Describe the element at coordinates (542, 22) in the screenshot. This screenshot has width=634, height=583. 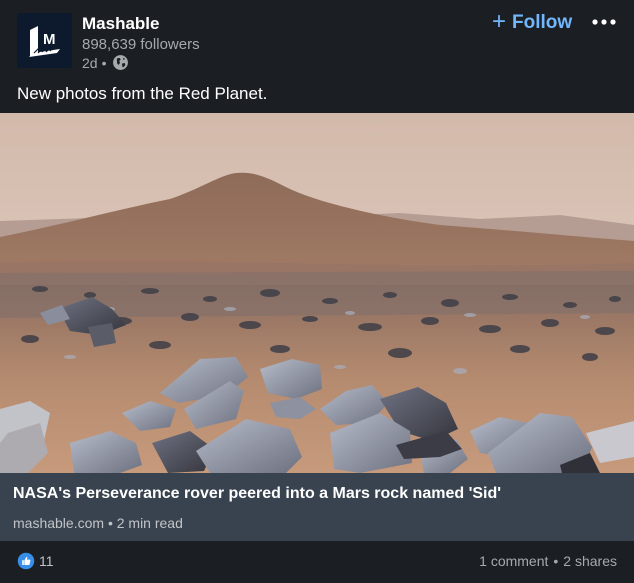
I see `follow-label: Follow` at that location.